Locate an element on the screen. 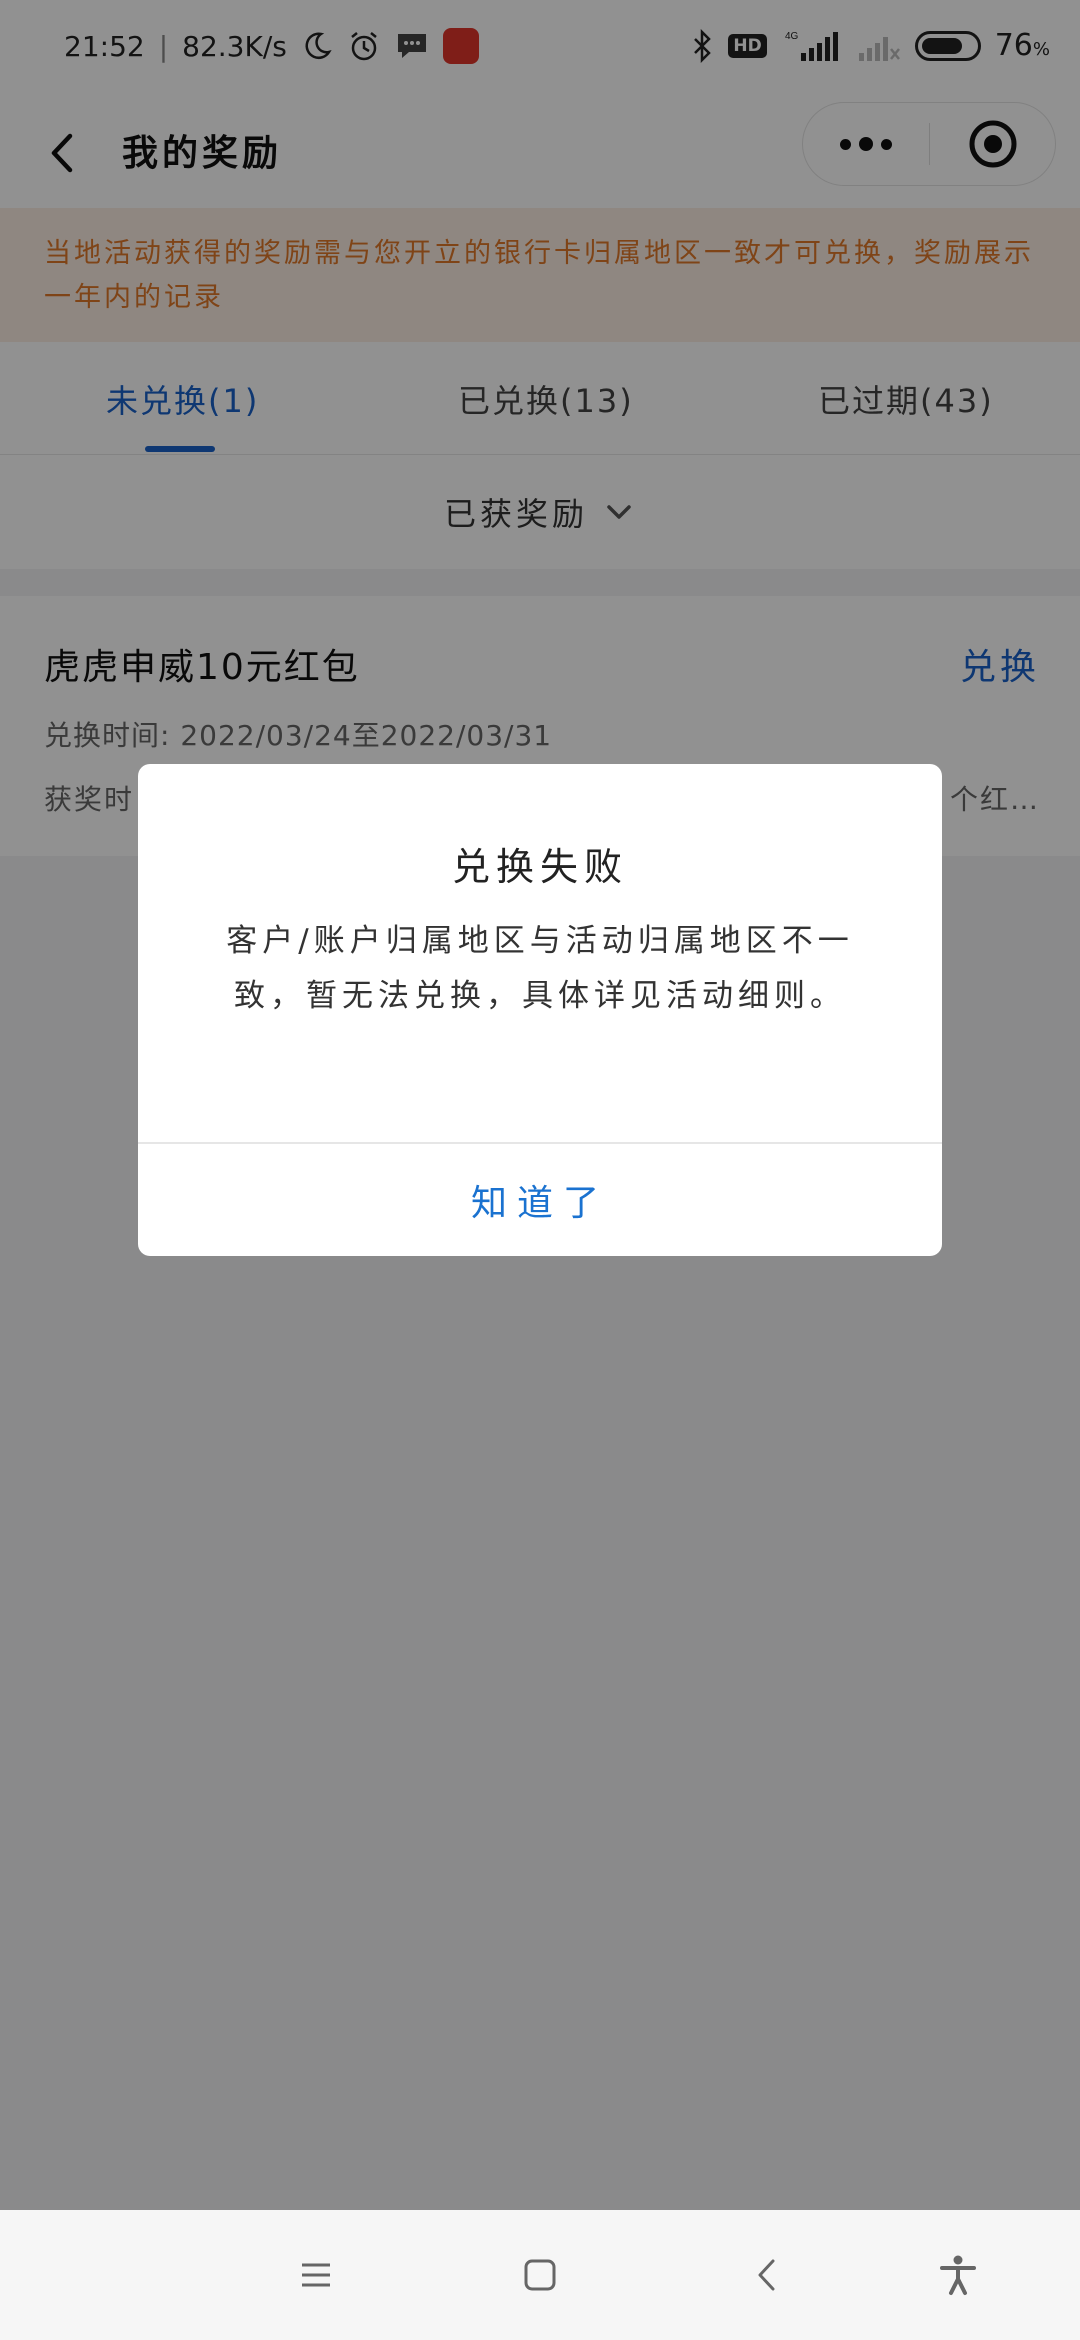 This screenshot has width=1080, height=2340. back-arrow-icon is located at coordinates (766, 2275).